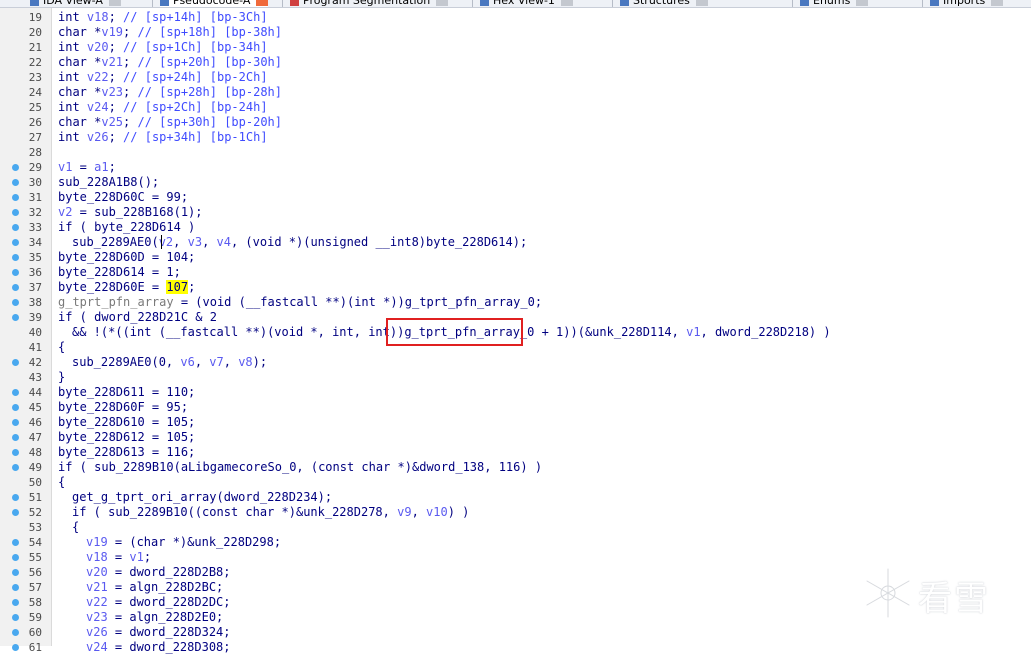  Describe the element at coordinates (515, 542) in the screenshot. I see `code-line: 54 v19 = (char *)&unk_228D298;` at that location.